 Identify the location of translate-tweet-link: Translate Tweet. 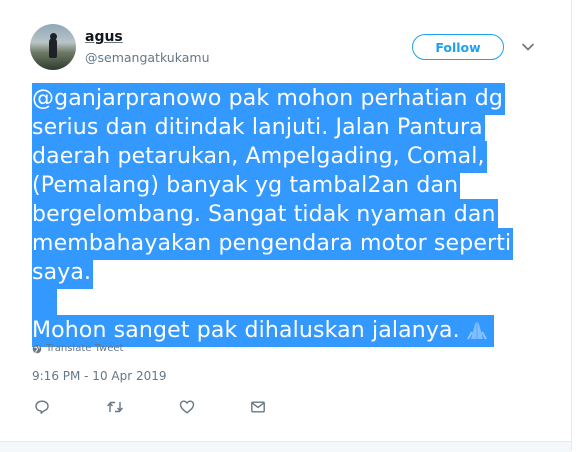
(77, 348).